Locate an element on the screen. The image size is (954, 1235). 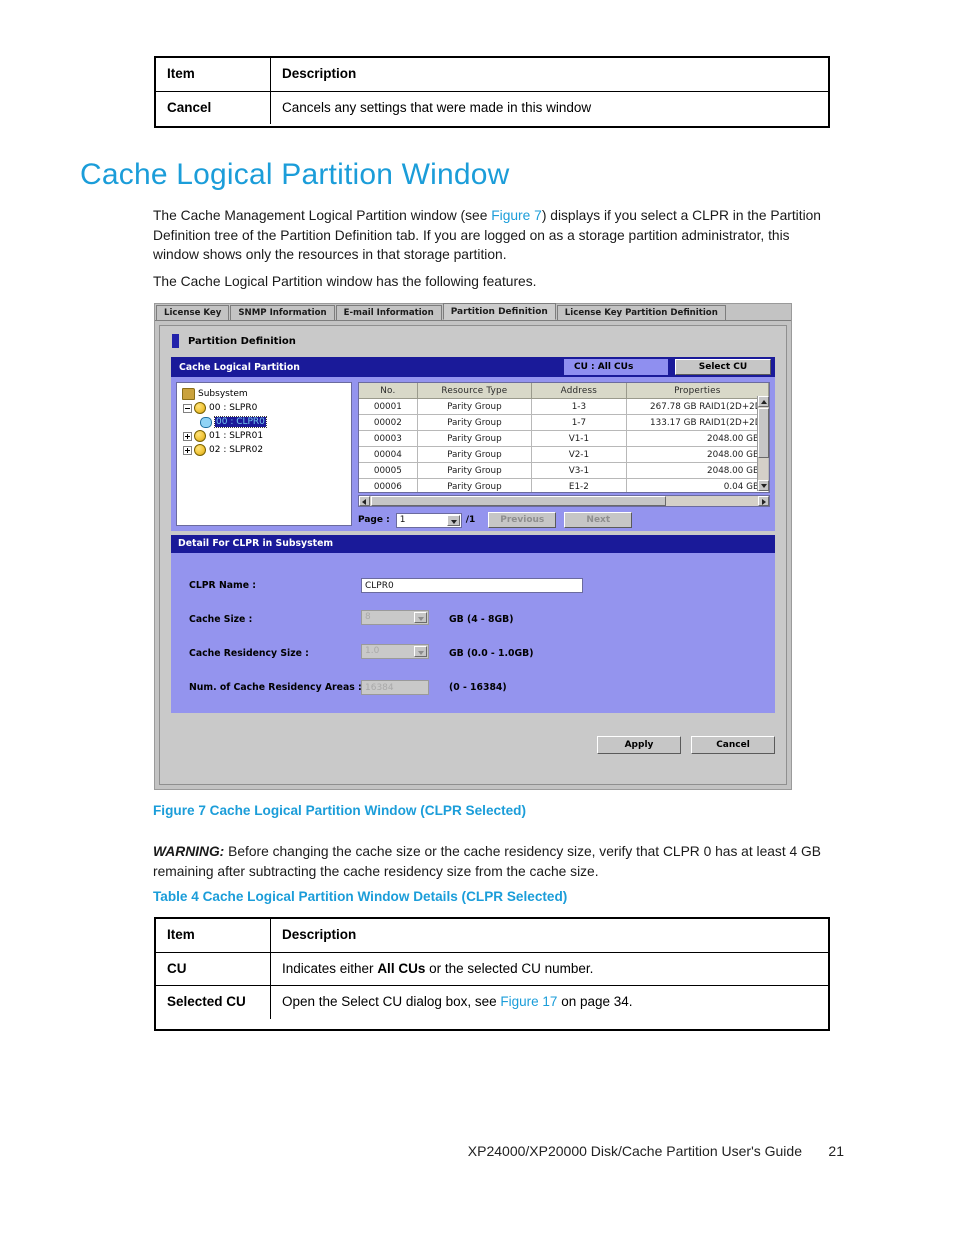
col-header-resource-type: Resource Type is located at coordinates (475, 391).